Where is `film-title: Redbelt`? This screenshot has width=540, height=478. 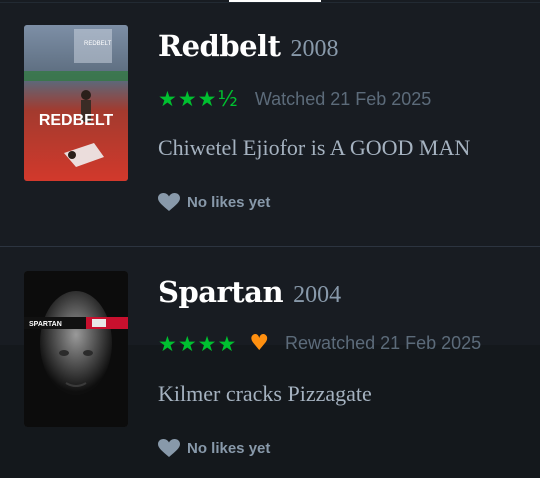
film-title: Redbelt is located at coordinates (219, 46).